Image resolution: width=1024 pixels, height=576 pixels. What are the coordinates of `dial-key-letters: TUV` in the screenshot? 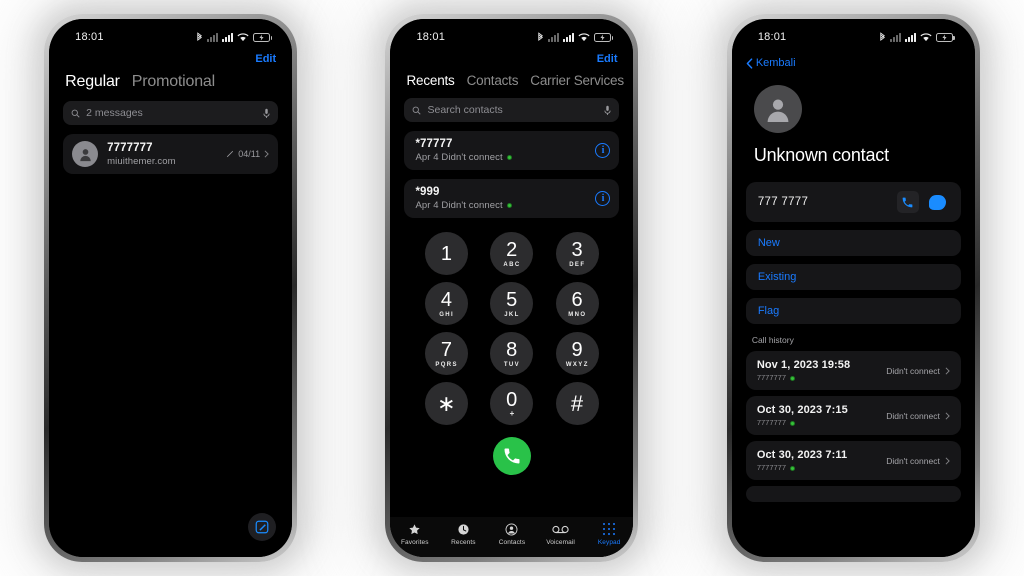 It's located at (512, 364).